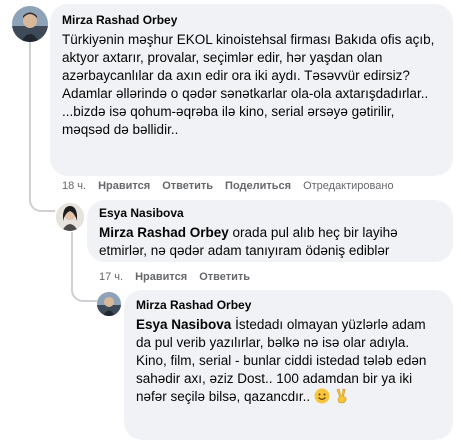  Describe the element at coordinates (270, 213) in the screenshot. I see `comment-author: Esya Nasibova` at that location.